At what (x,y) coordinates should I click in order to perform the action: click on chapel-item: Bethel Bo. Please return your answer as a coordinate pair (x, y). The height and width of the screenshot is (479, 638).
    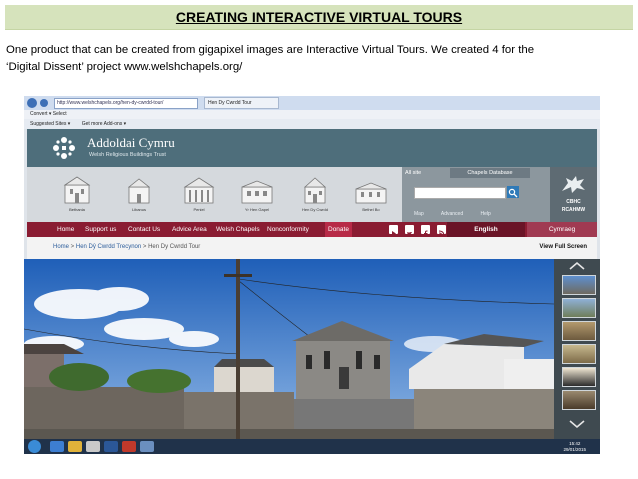
    Looking at the image, I should click on (371, 193).